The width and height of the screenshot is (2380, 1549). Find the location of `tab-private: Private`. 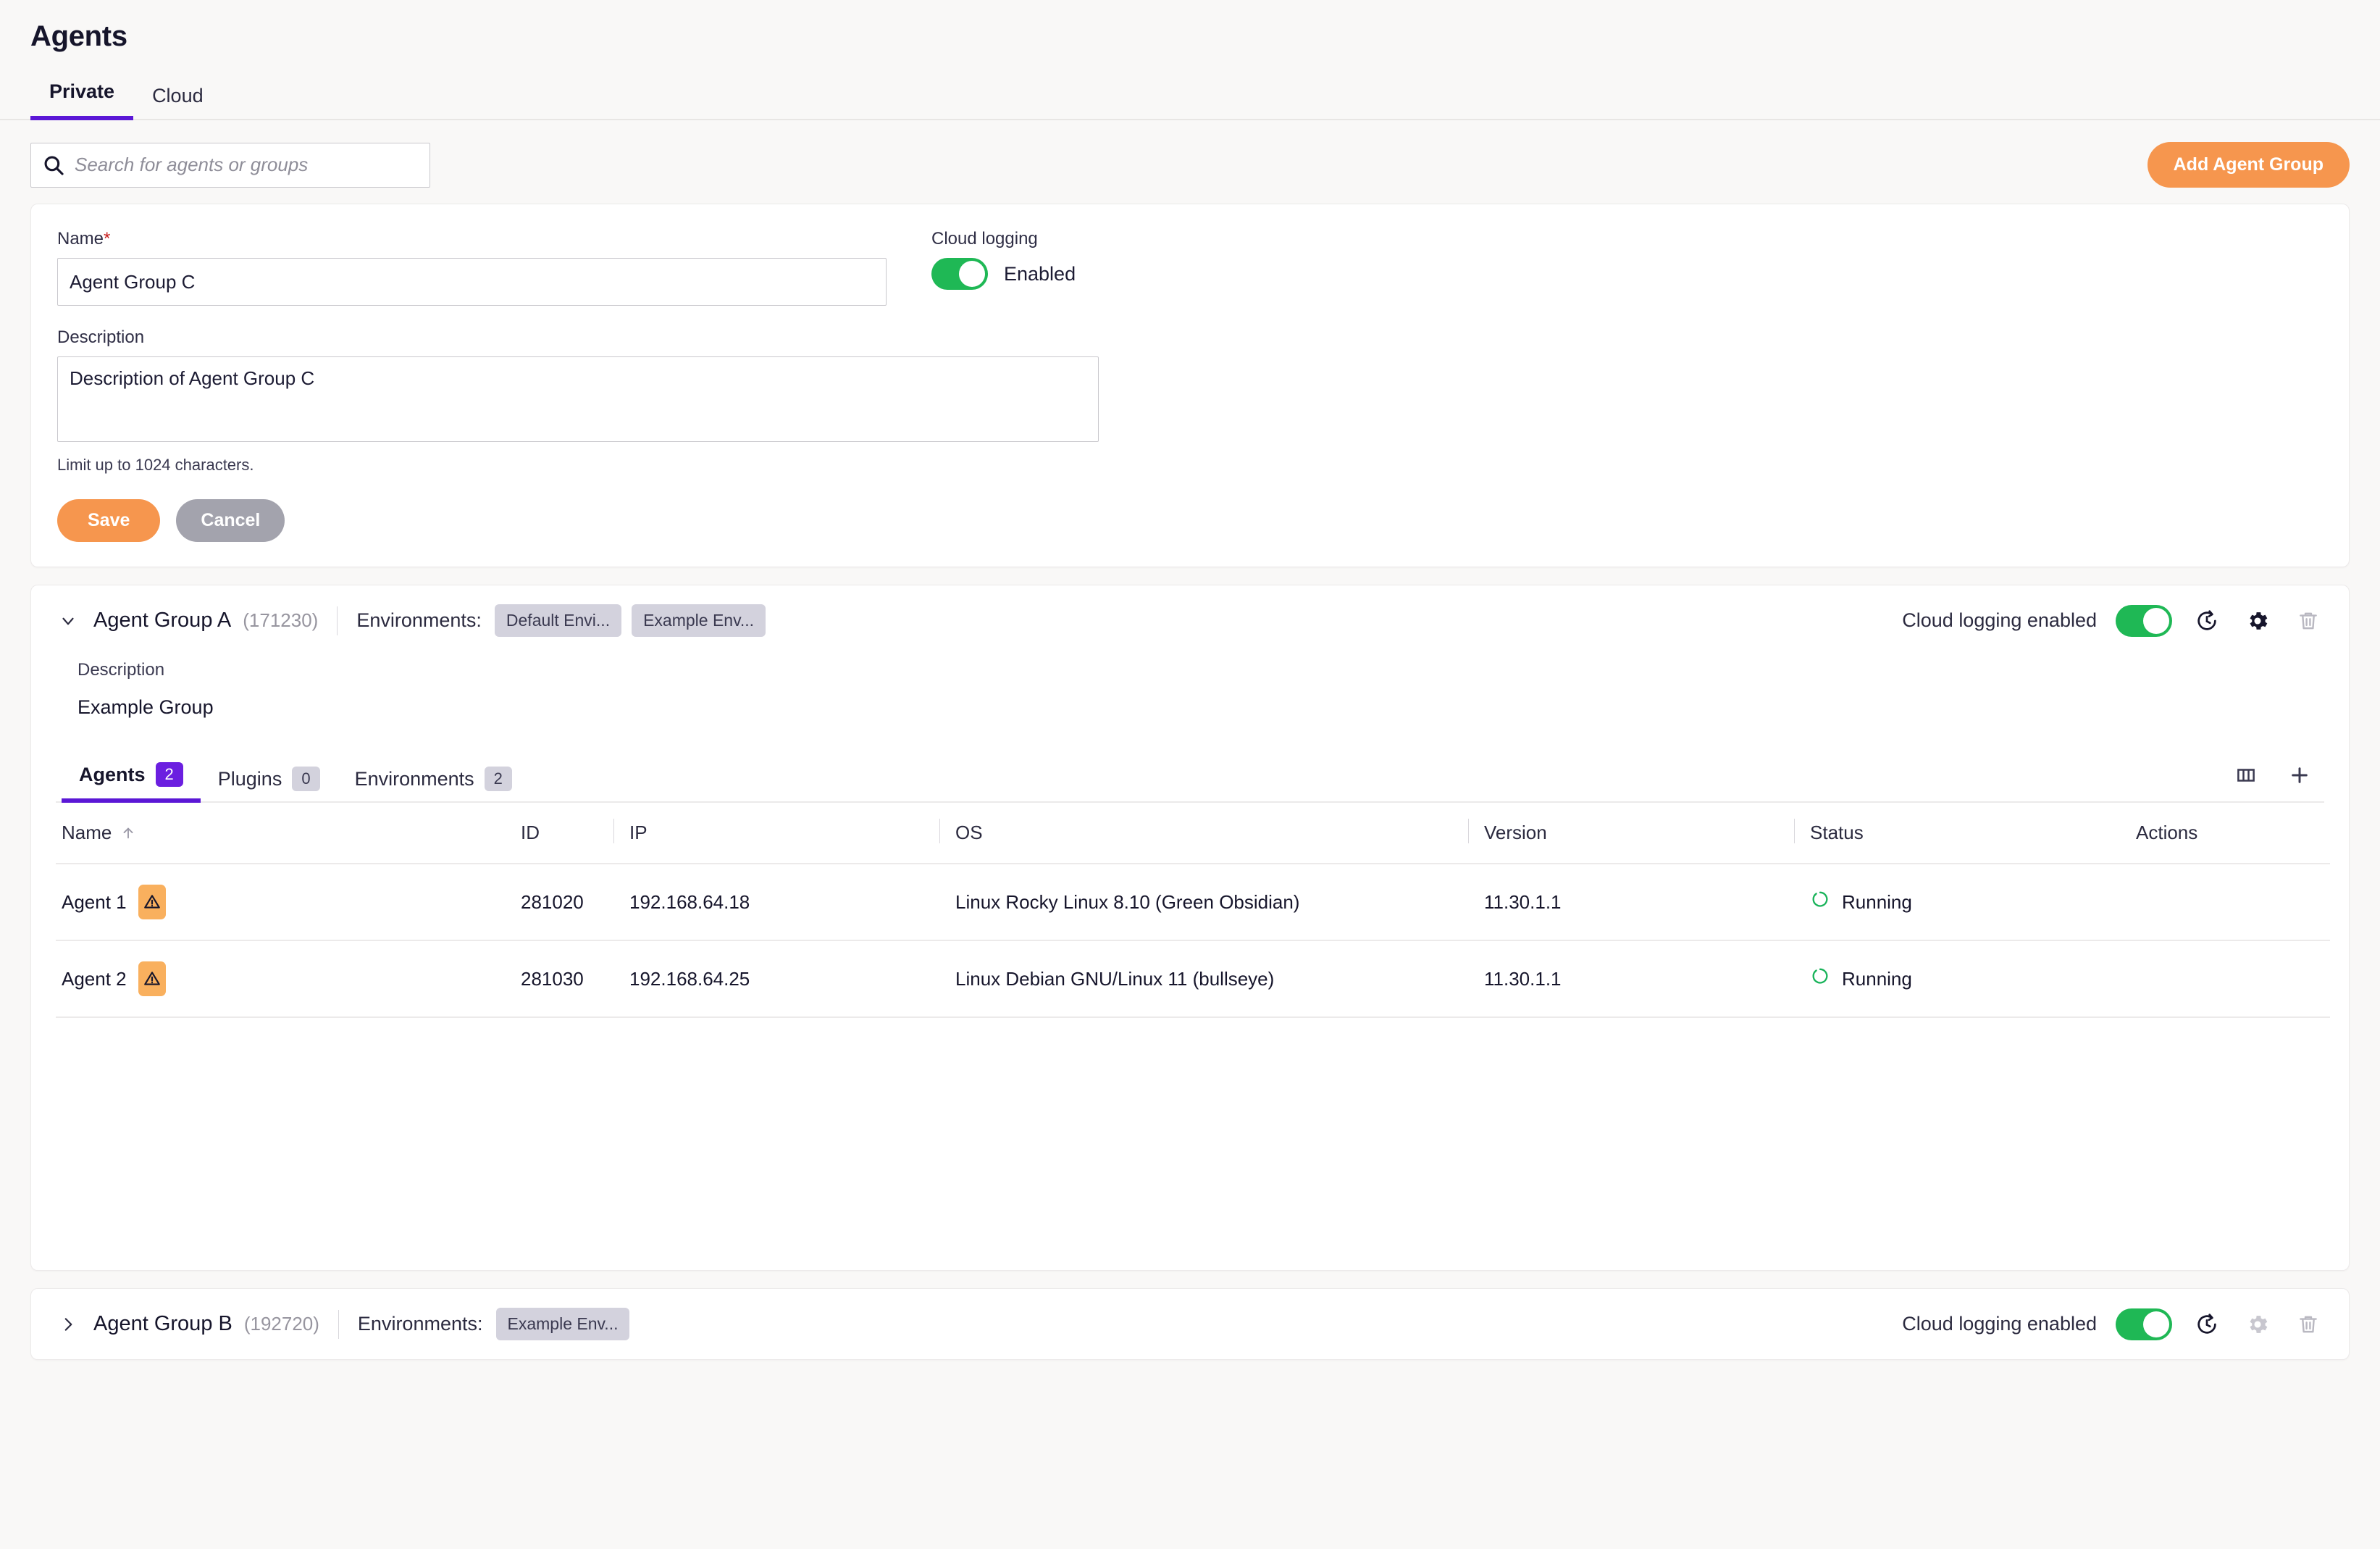

tab-private: Private is located at coordinates (82, 100).